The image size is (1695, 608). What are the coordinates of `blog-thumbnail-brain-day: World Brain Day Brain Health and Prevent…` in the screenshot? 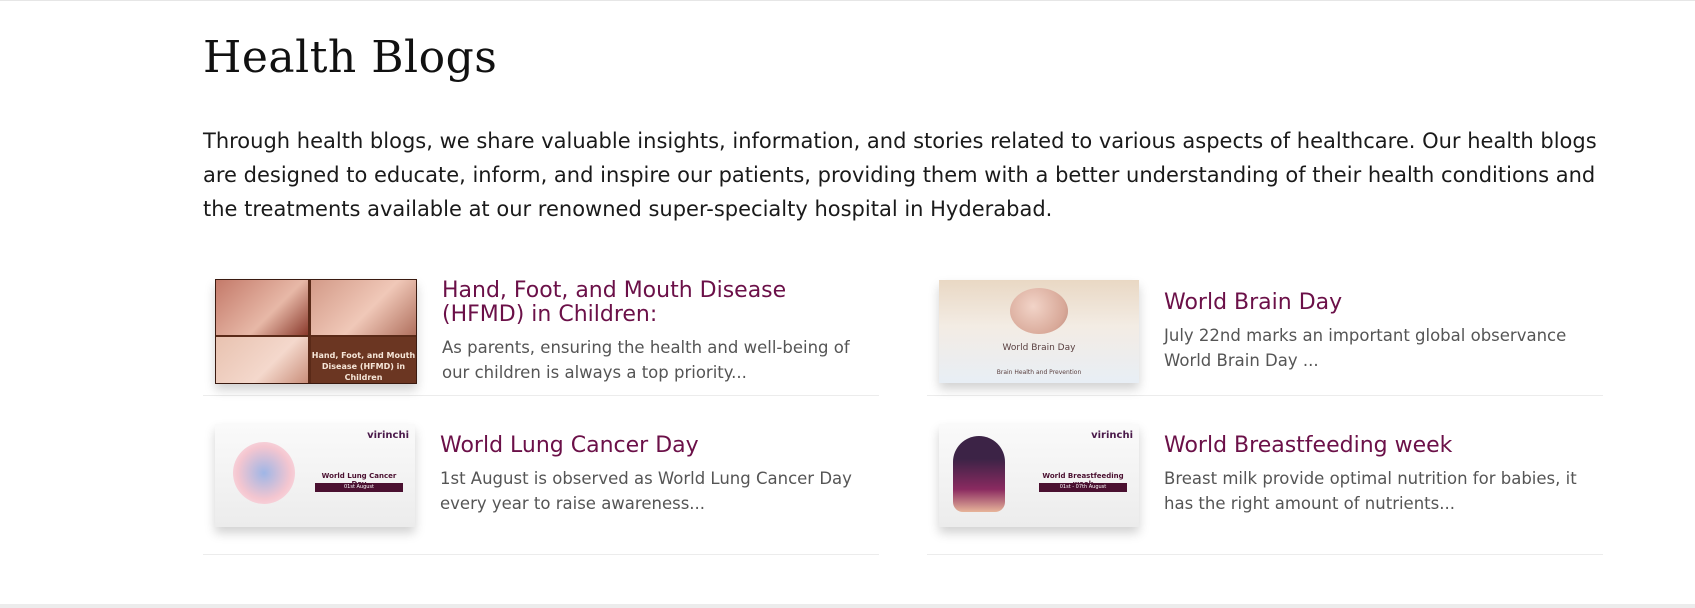 It's located at (1039, 331).